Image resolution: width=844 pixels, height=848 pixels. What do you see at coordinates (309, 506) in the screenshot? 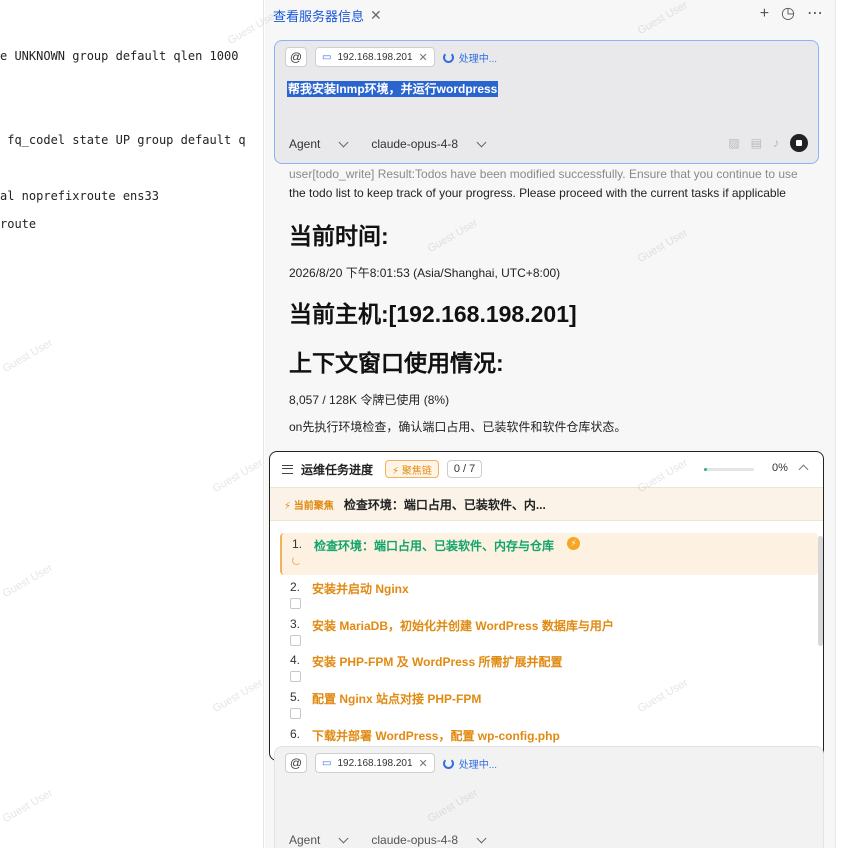
I see `current-focus-label: ⚡ 当前聚焦` at bounding box center [309, 506].